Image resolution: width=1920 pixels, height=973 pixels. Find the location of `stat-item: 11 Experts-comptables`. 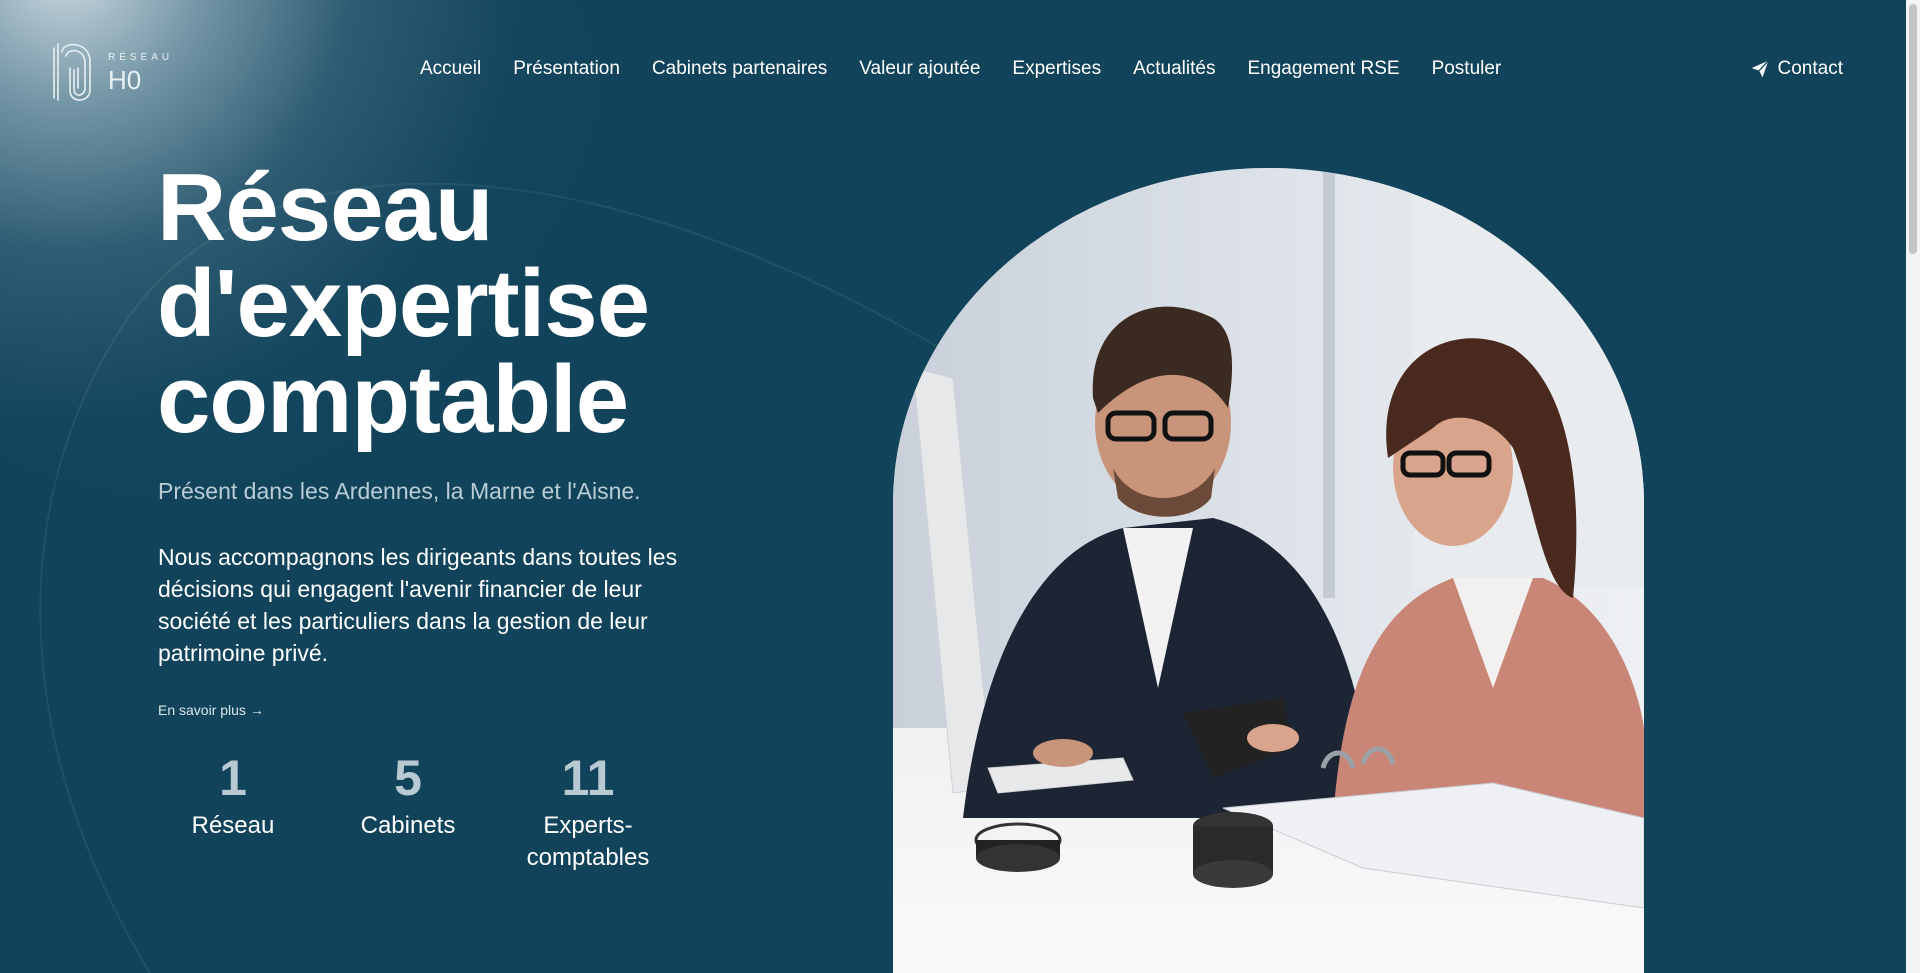

stat-item: 11 Experts-comptables is located at coordinates (588, 811).